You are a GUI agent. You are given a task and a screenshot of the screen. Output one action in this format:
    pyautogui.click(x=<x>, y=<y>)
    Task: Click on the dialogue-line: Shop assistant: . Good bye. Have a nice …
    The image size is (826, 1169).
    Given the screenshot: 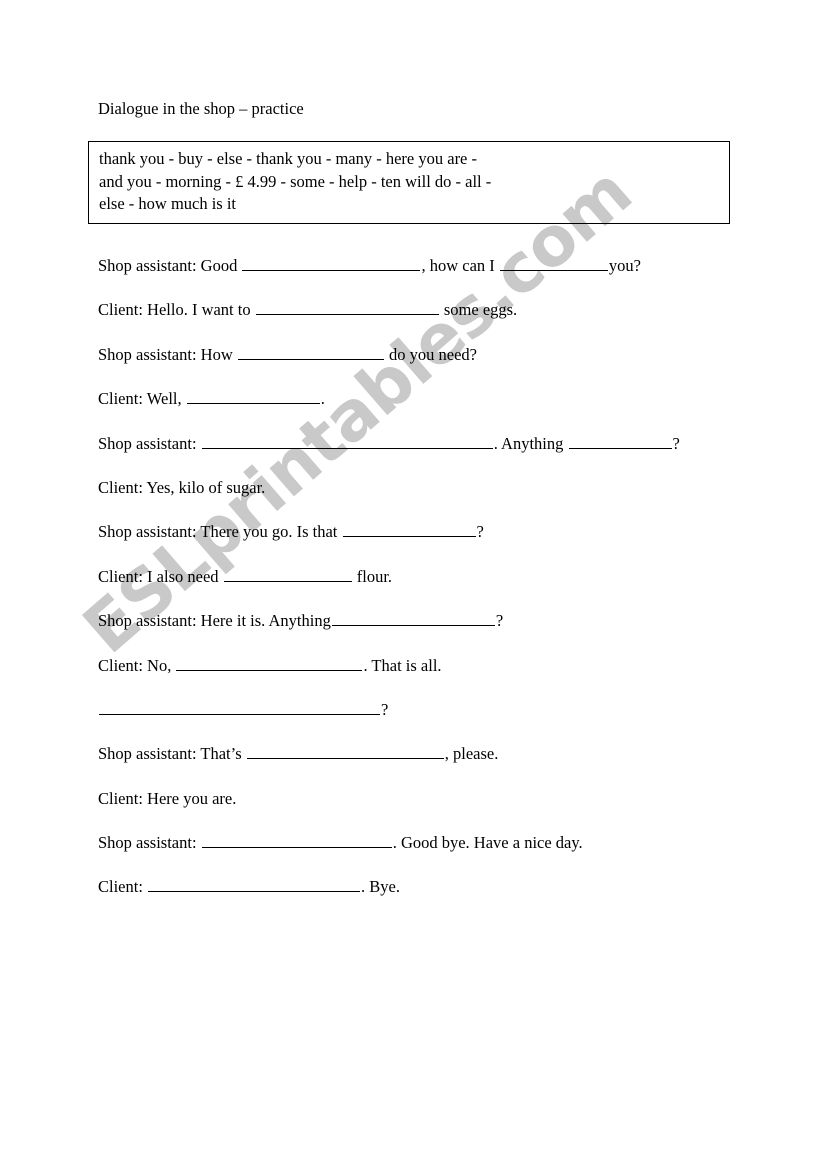 What is the action you would take?
    pyautogui.click(x=428, y=854)
    